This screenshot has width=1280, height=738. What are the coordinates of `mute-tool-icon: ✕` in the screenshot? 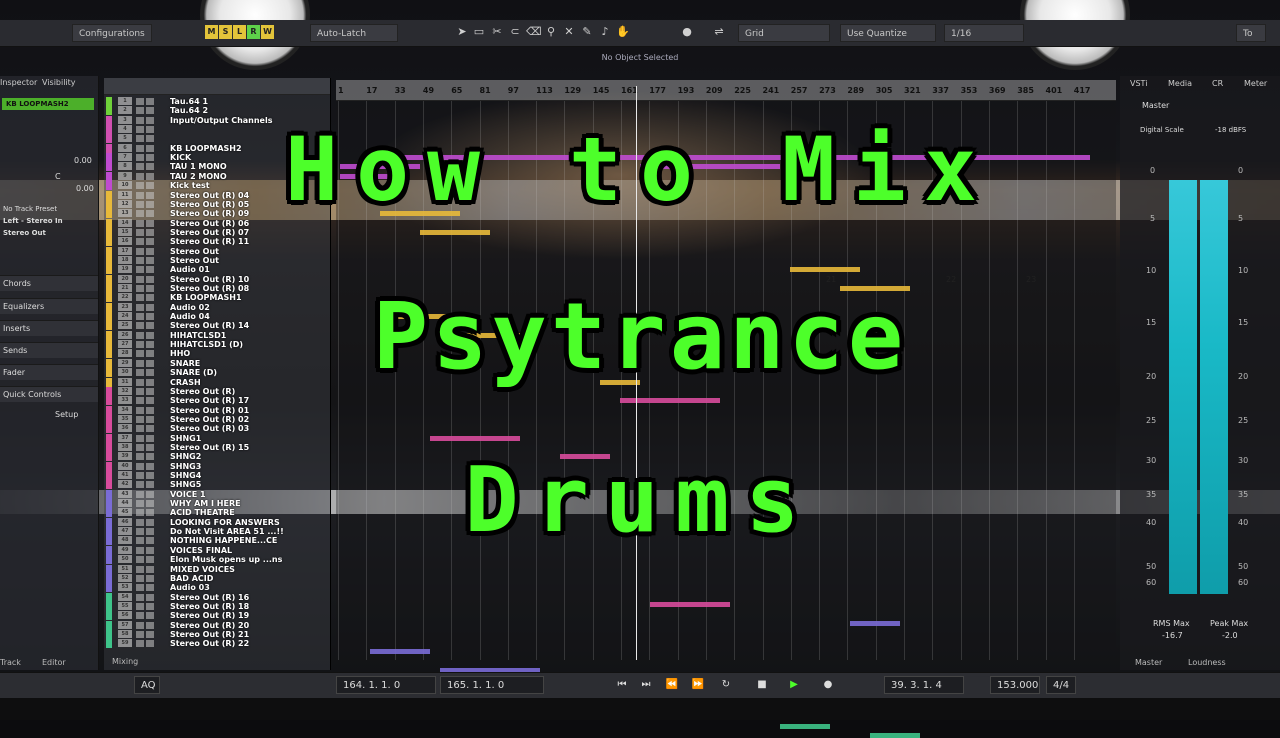 It's located at (569, 32).